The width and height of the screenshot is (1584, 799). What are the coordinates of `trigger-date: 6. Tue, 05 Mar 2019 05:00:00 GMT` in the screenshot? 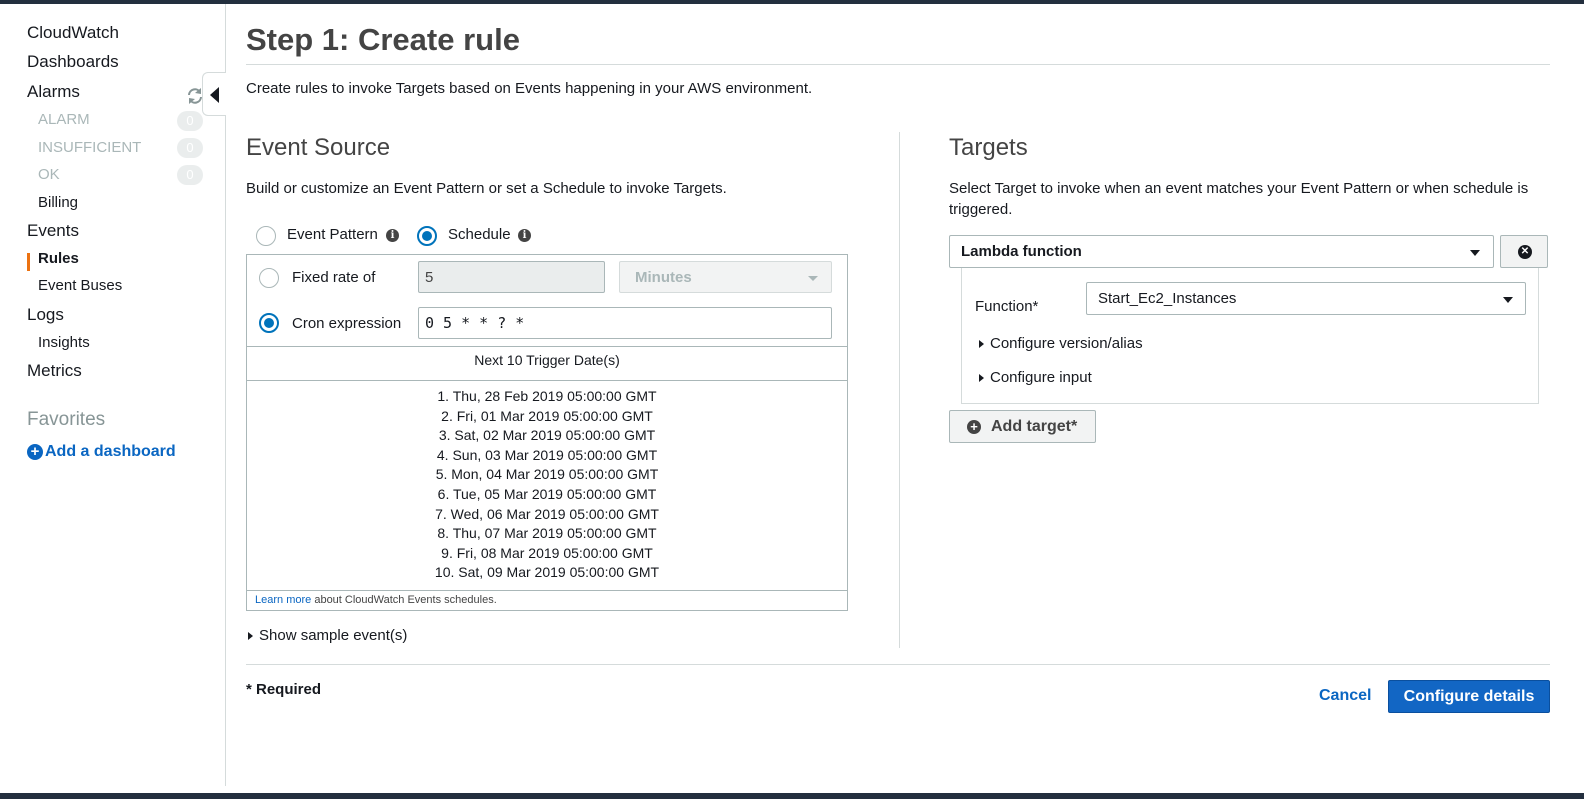 It's located at (547, 493).